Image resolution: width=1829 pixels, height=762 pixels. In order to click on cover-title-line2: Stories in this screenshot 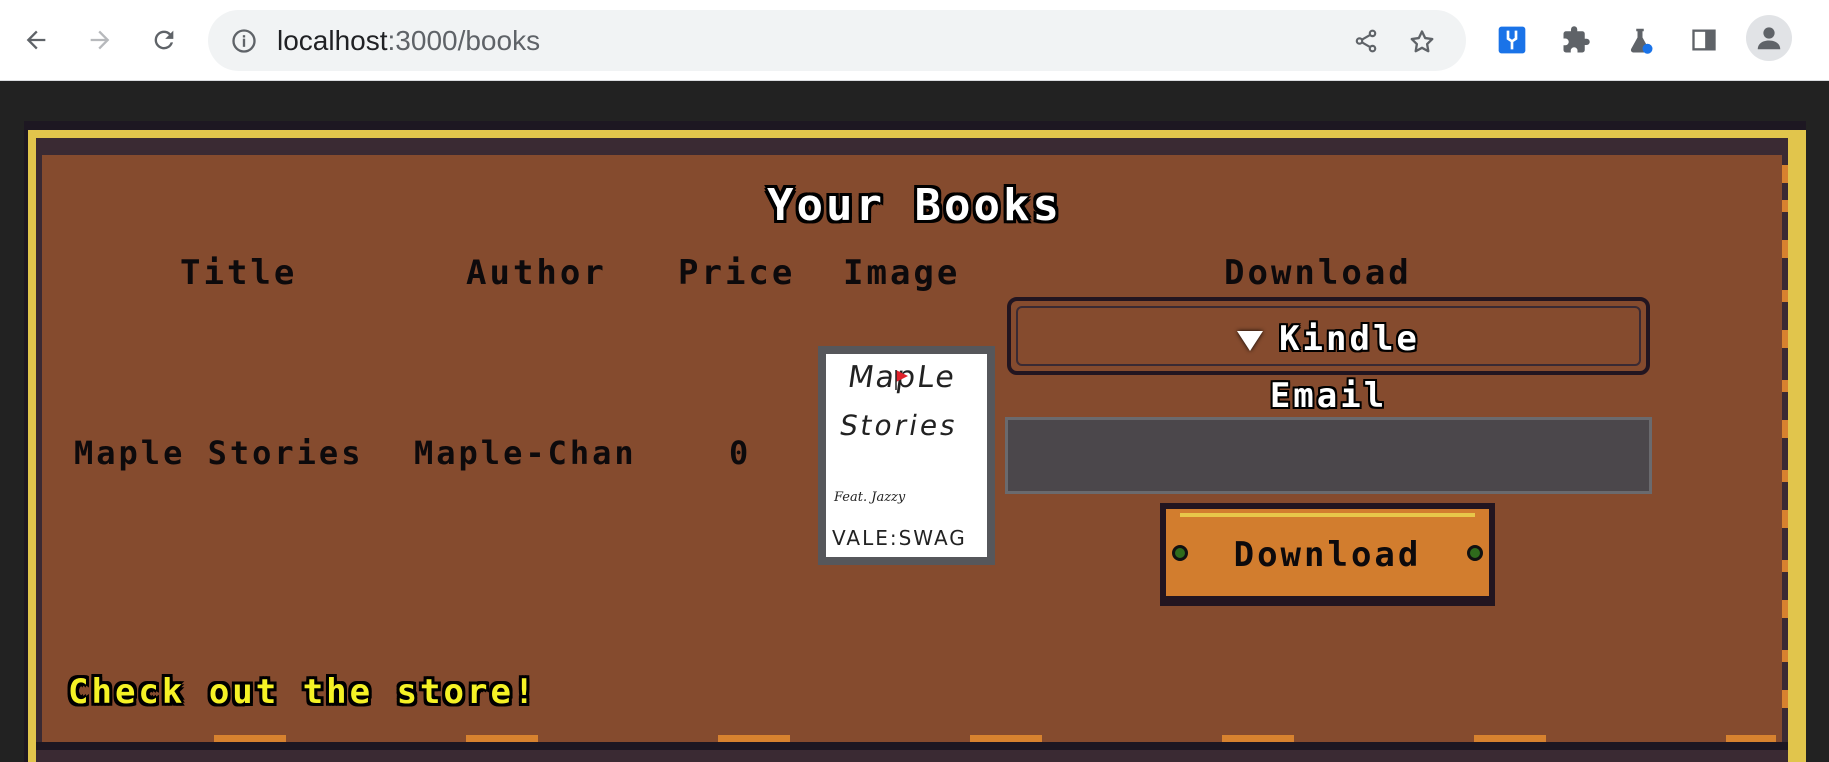, I will do `click(899, 425)`.